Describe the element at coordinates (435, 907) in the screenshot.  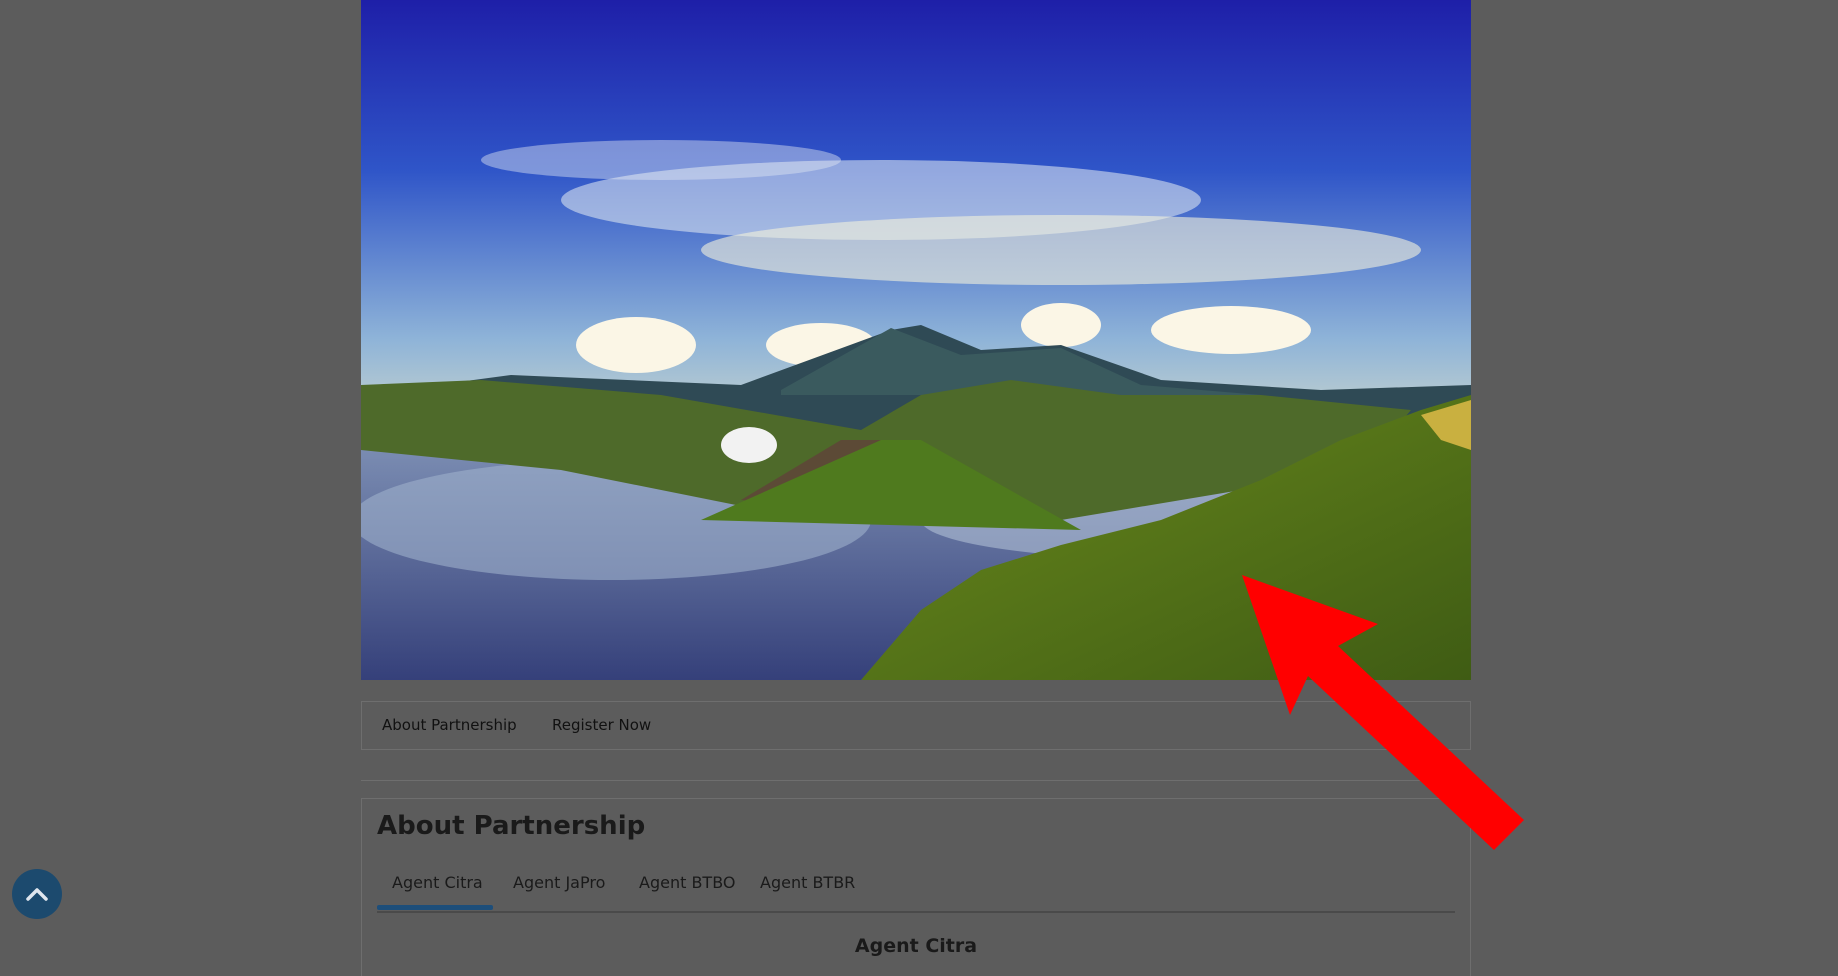
I see `active-tab-indicator` at that location.